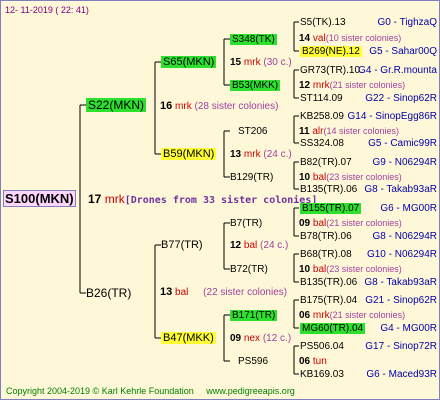  What do you see at coordinates (333, 328) in the screenshot?
I see `leaf-row: MG60(TR).04` at bounding box center [333, 328].